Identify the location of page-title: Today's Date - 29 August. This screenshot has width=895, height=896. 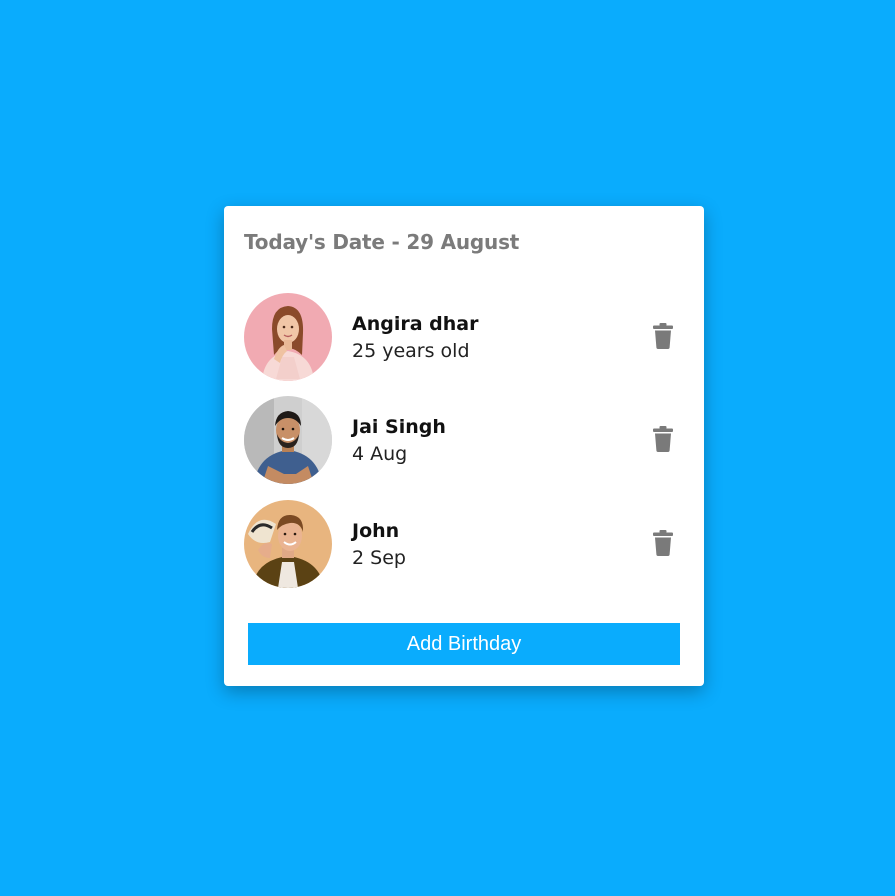
(382, 242).